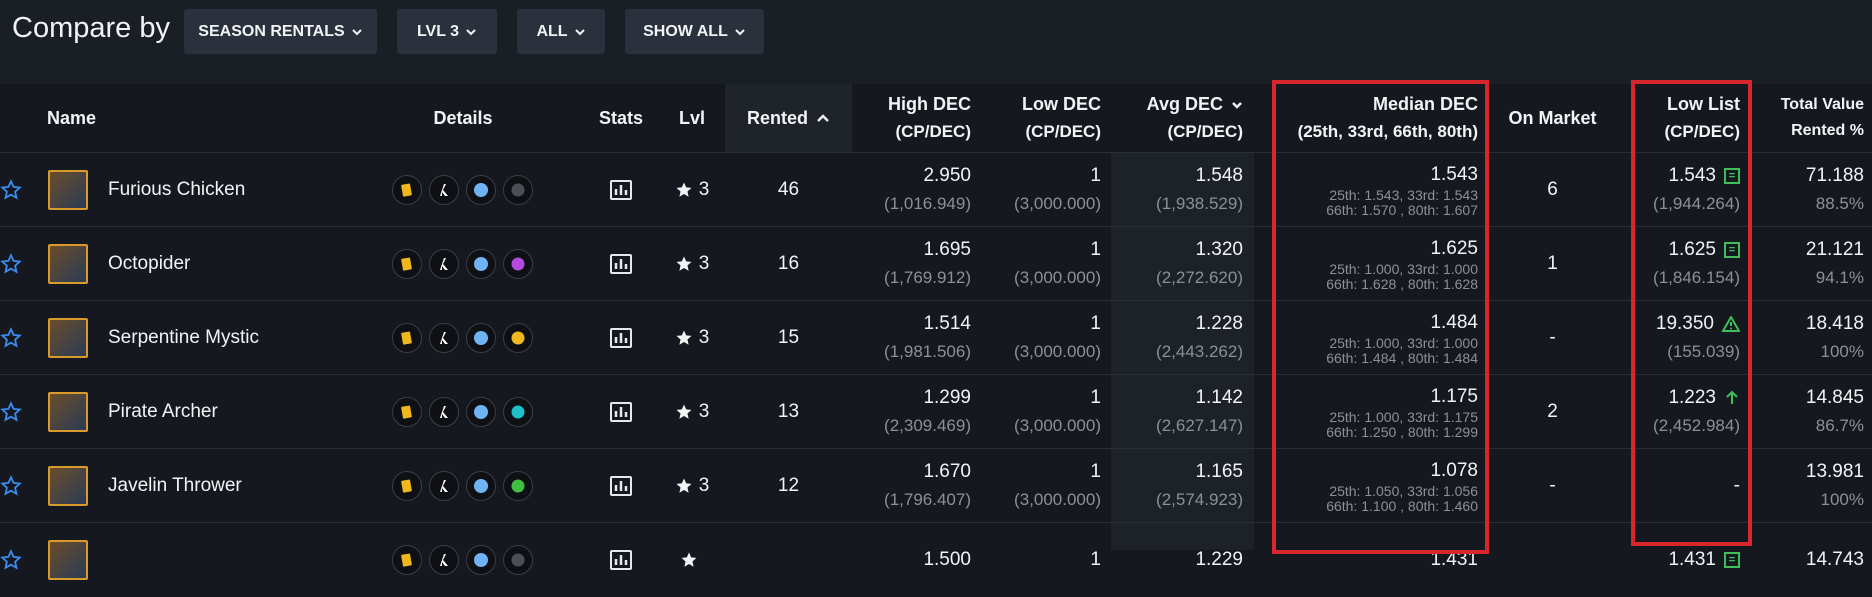 The height and width of the screenshot is (597, 1872). Describe the element at coordinates (107, 118) in the screenshot. I see `header-name: Name` at that location.